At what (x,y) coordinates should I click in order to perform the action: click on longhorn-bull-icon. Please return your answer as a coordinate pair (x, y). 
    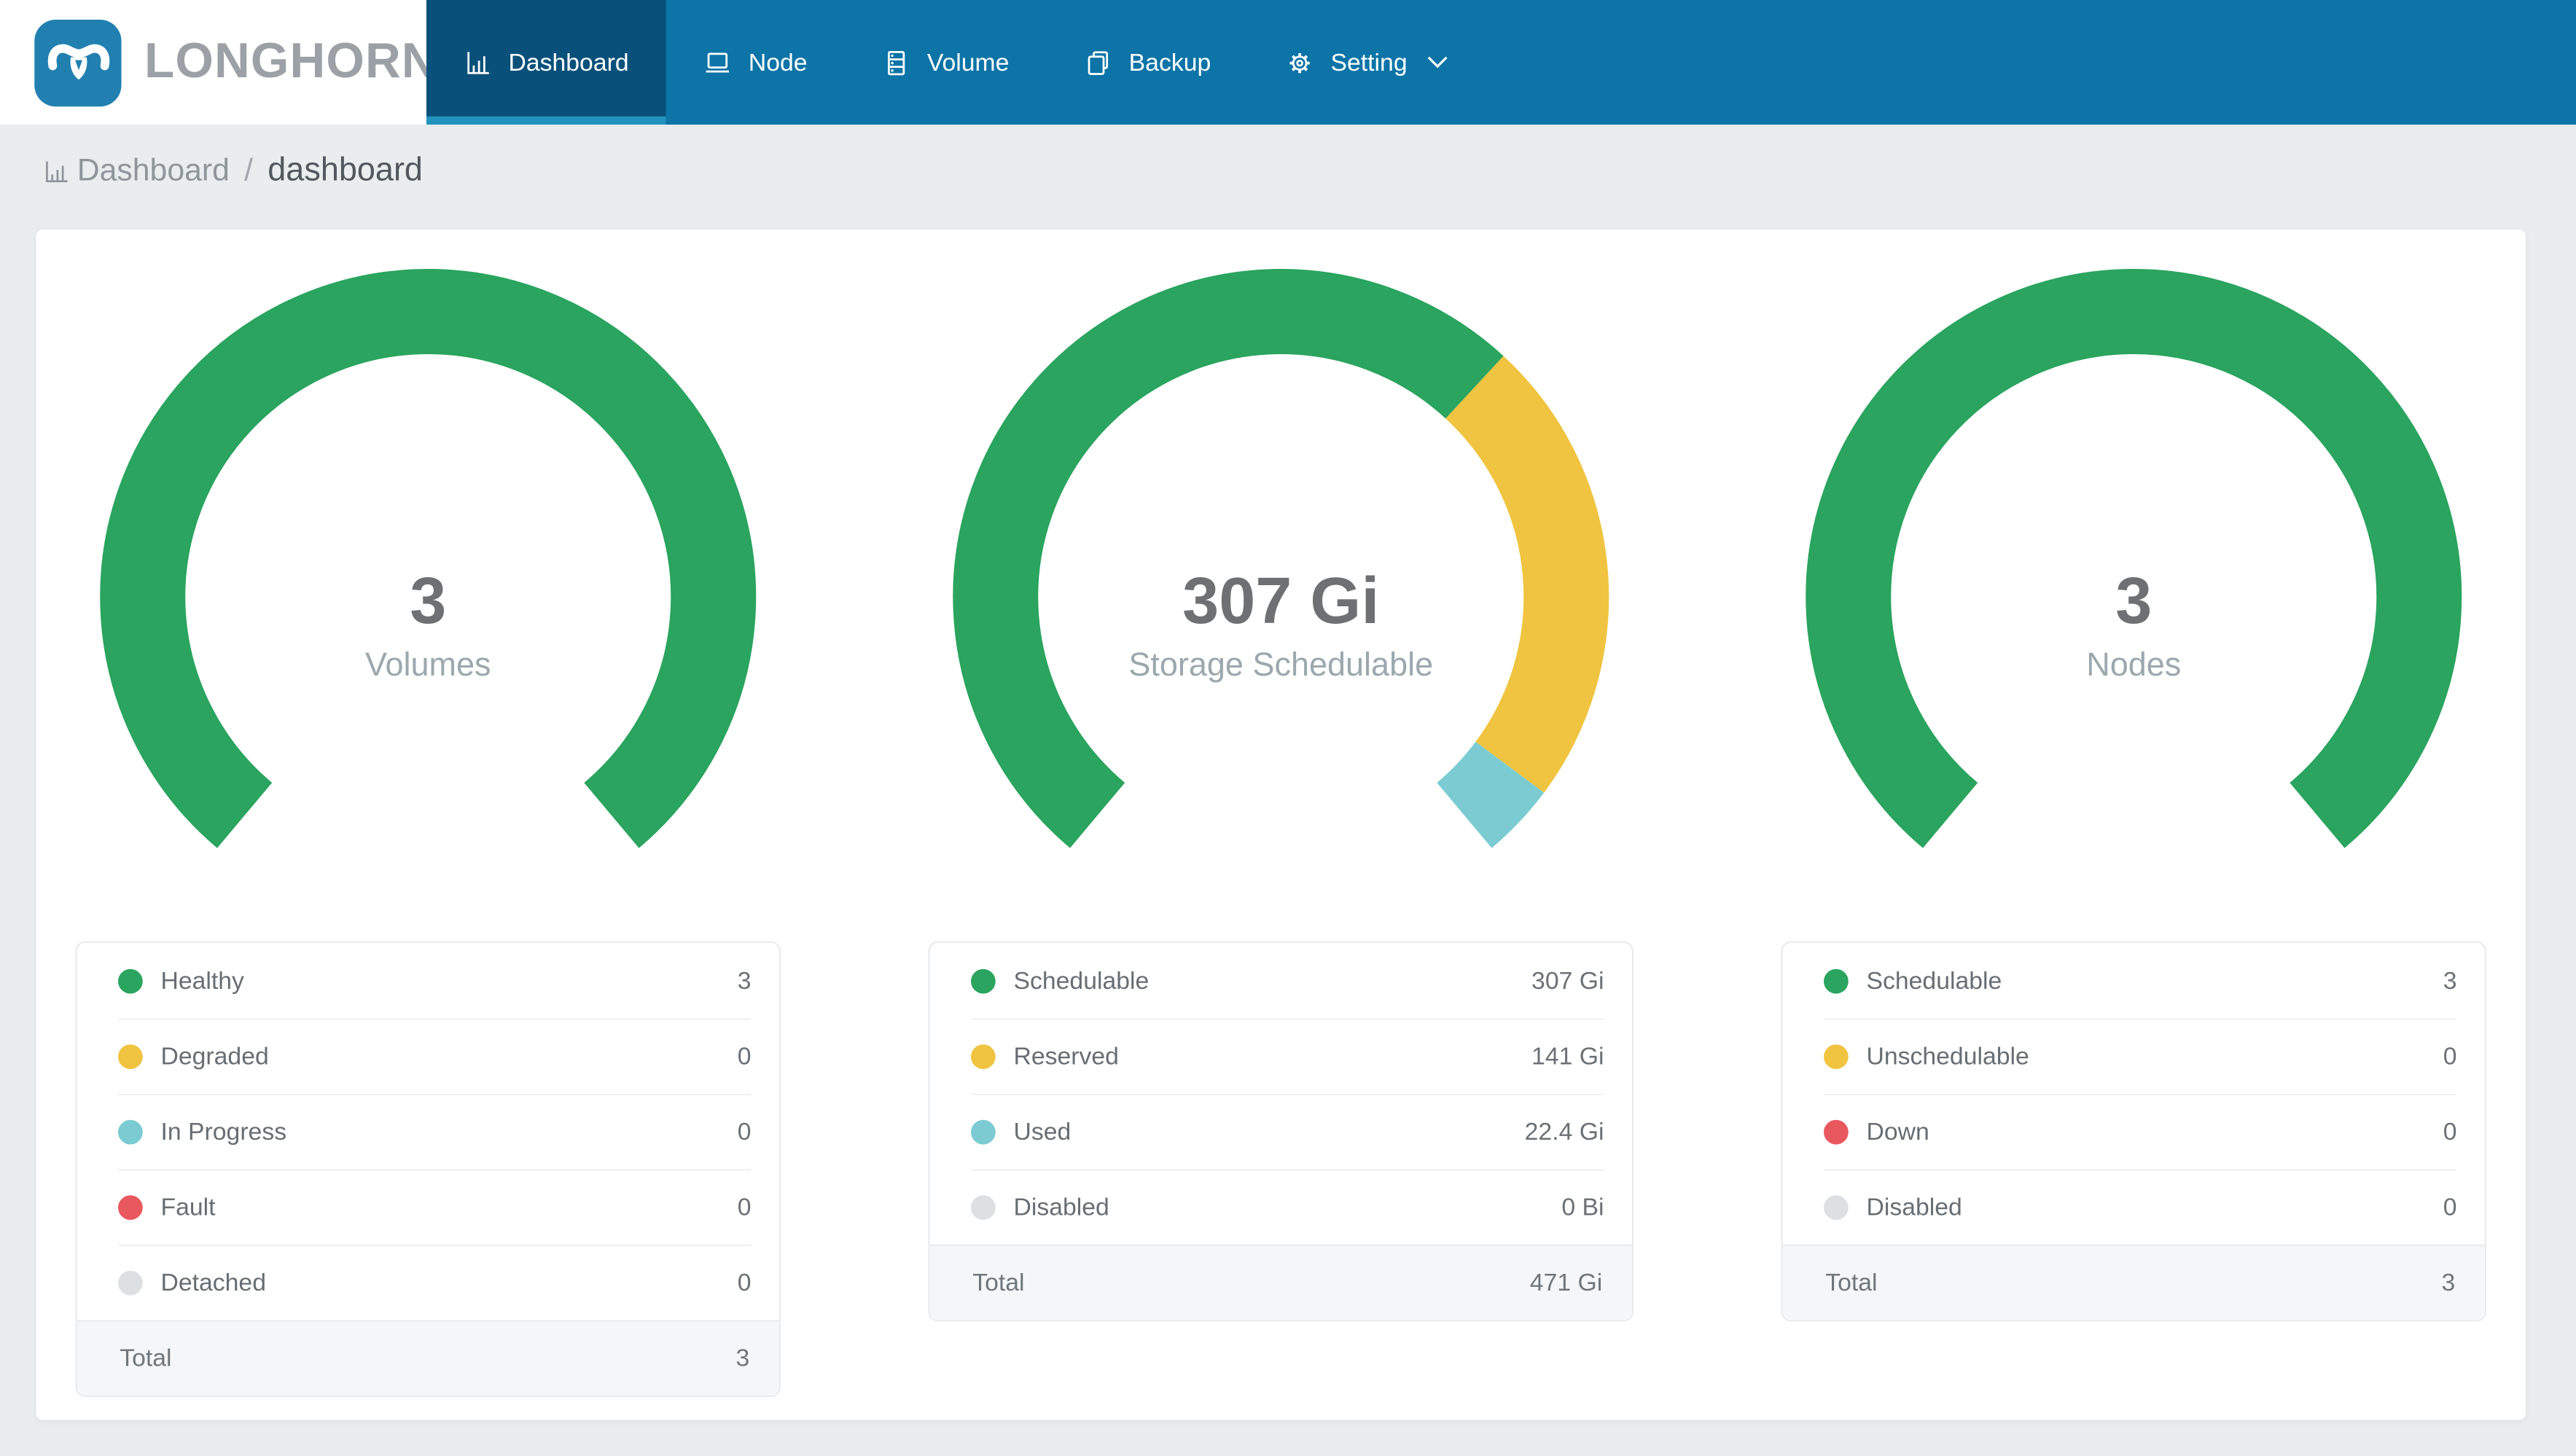
    Looking at the image, I should click on (78, 62).